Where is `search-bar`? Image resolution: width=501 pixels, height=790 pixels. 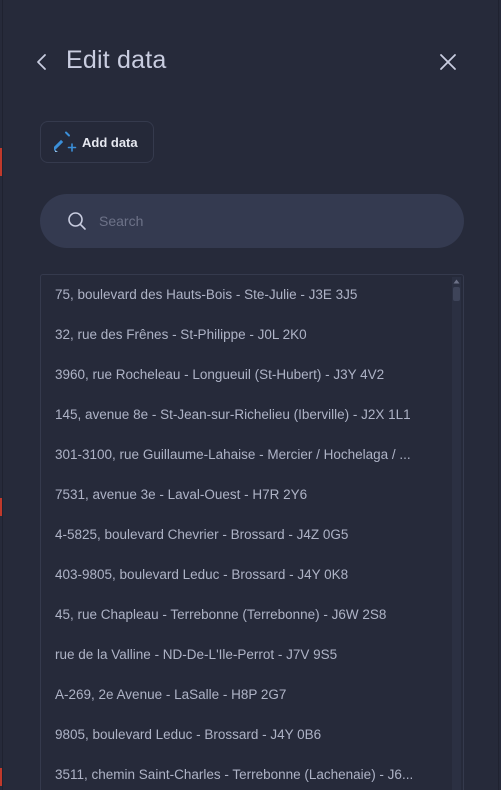 search-bar is located at coordinates (252, 221).